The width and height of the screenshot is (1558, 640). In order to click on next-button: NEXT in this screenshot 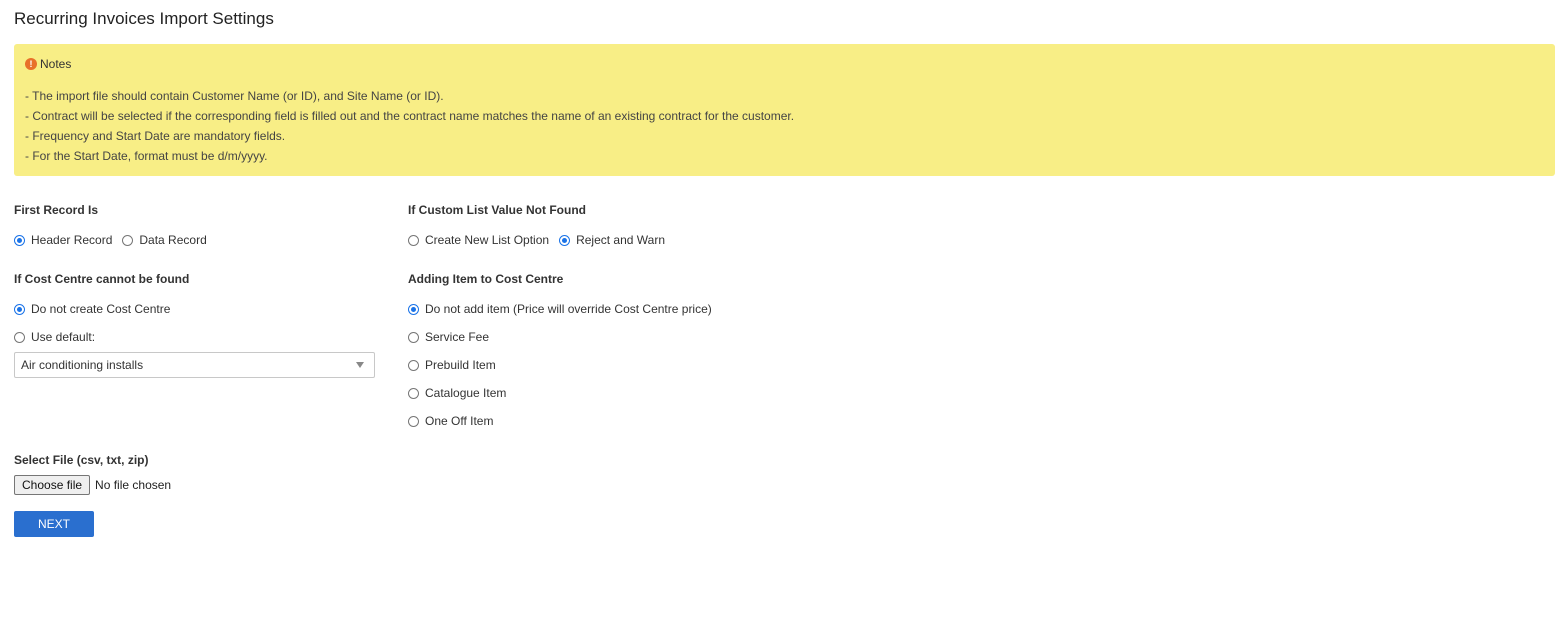, I will do `click(54, 524)`.